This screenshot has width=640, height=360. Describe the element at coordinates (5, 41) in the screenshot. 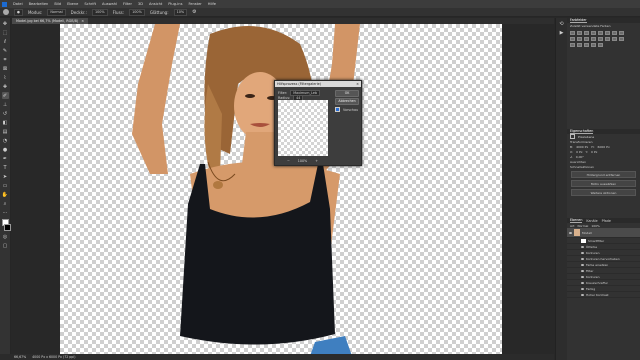

I see `lasso-tool-icon: ℓ` at that location.